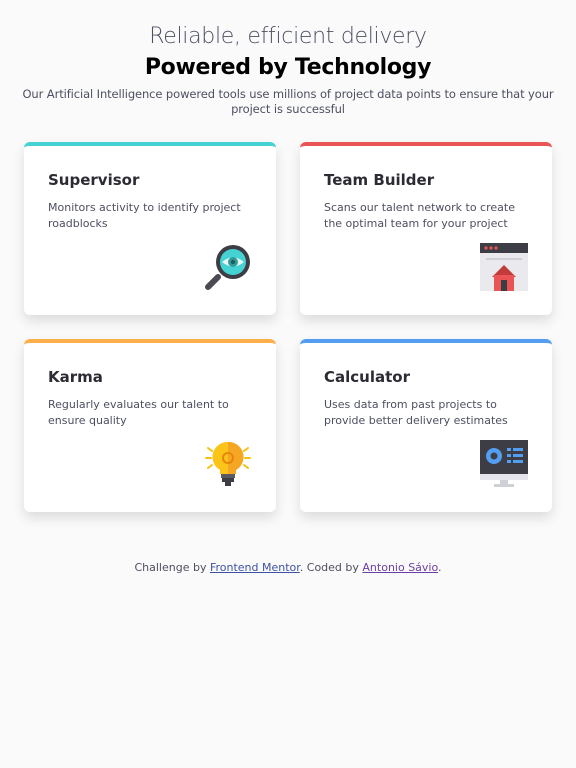 The width and height of the screenshot is (576, 768). Describe the element at coordinates (288, 36) in the screenshot. I see `page-subtitle: Reliable, efficient delivery` at that location.